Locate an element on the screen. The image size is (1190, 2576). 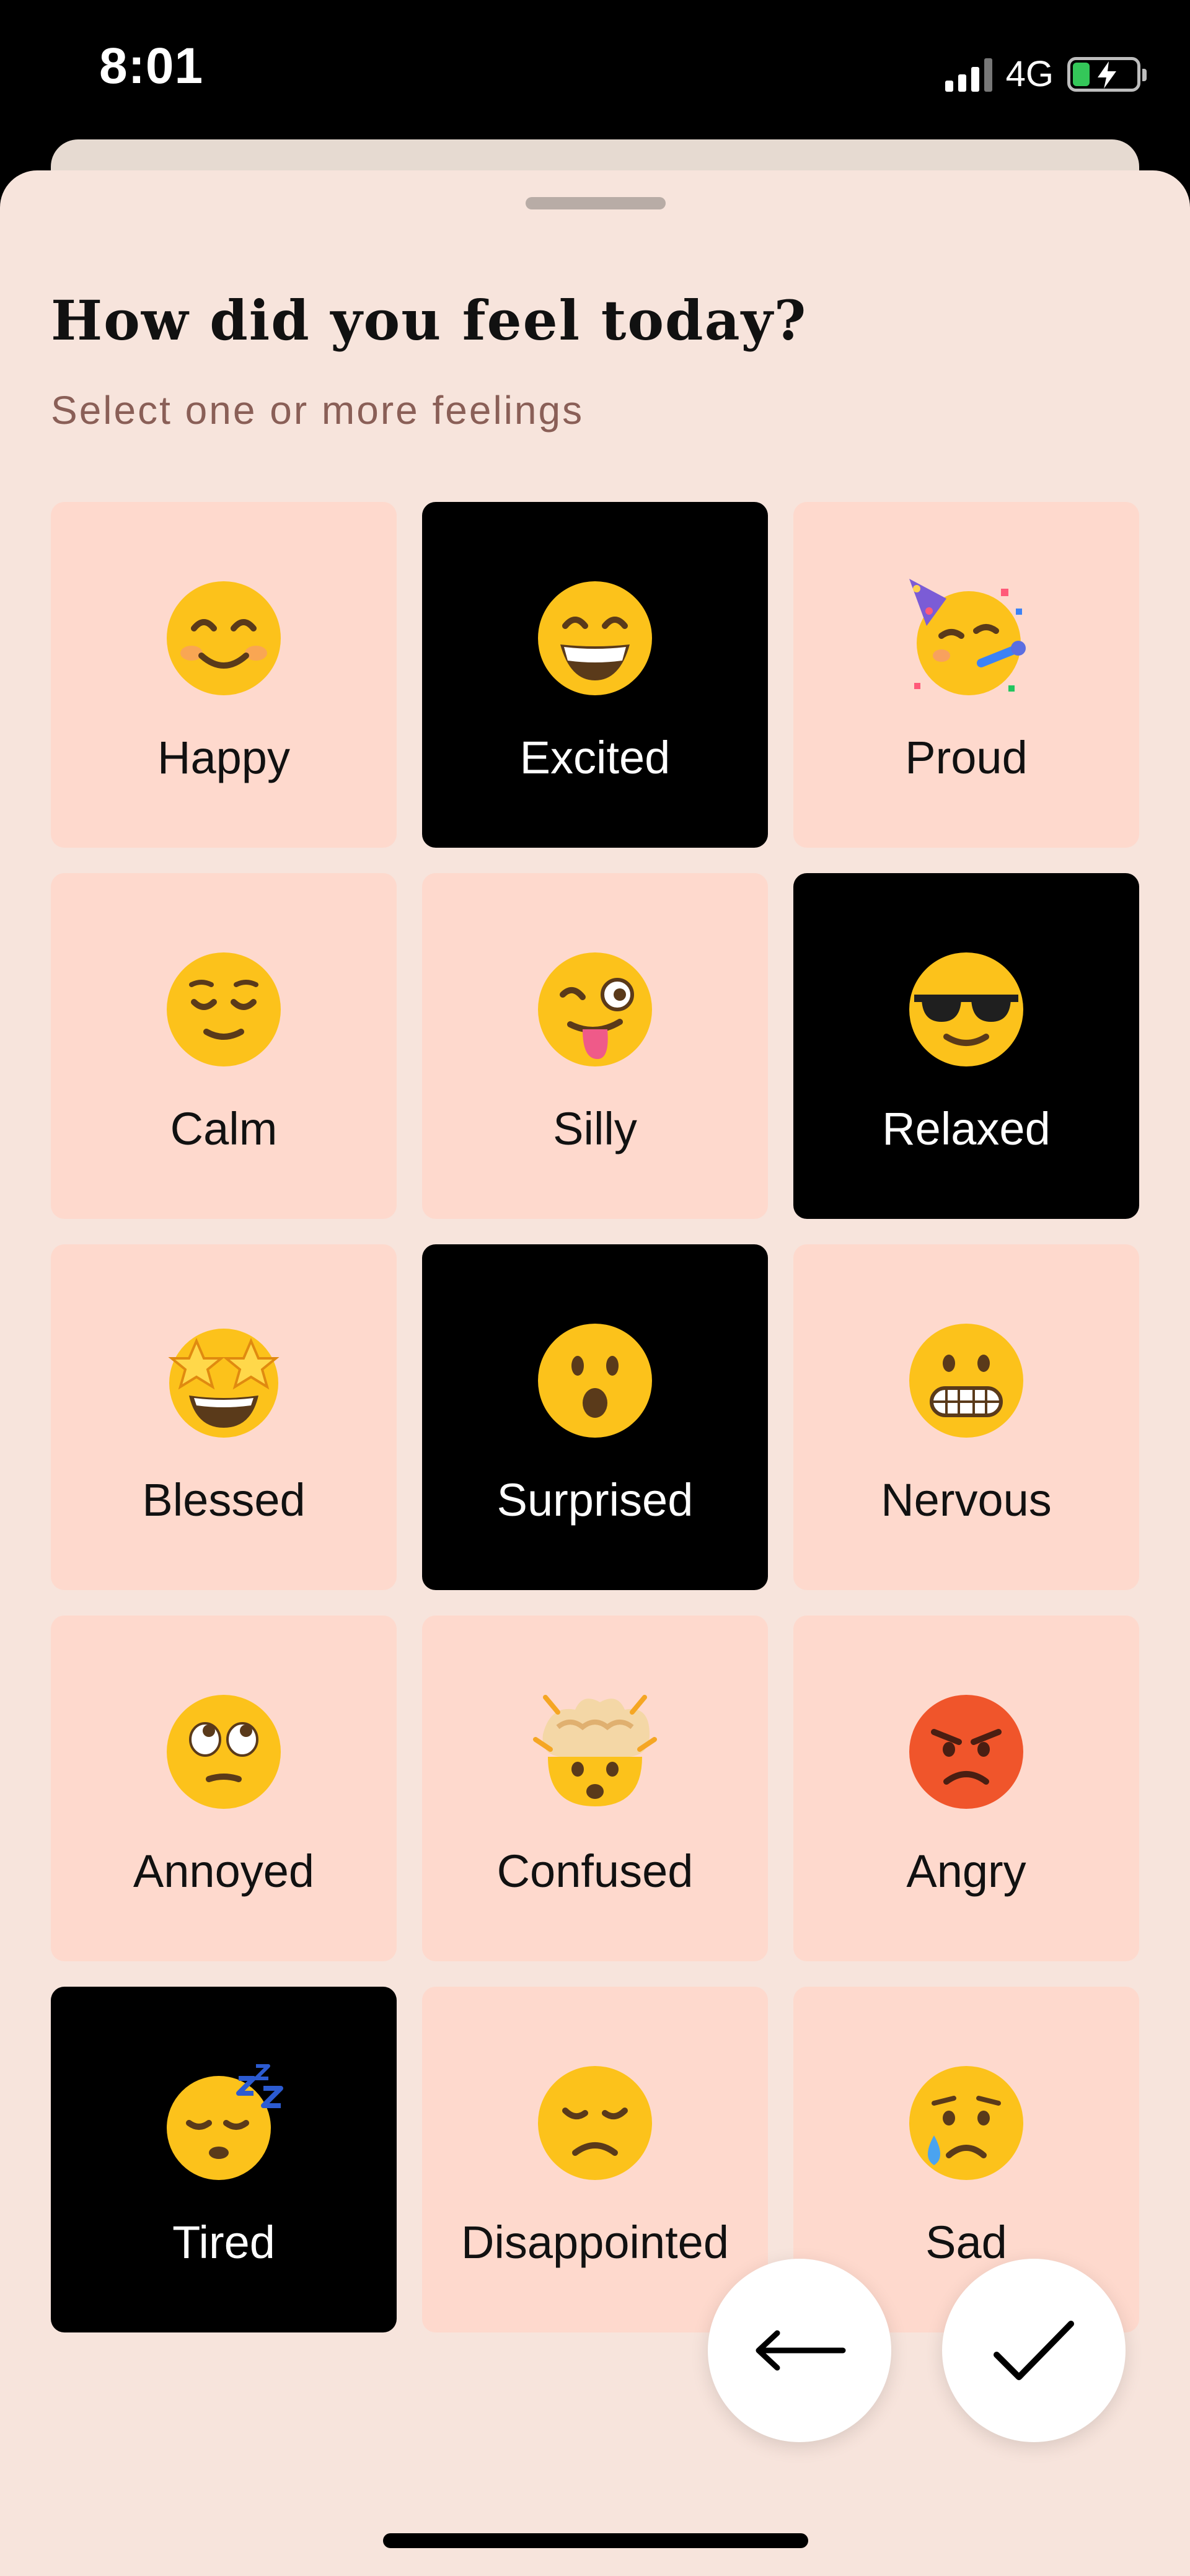
angry-face-icon is located at coordinates (966, 1752).